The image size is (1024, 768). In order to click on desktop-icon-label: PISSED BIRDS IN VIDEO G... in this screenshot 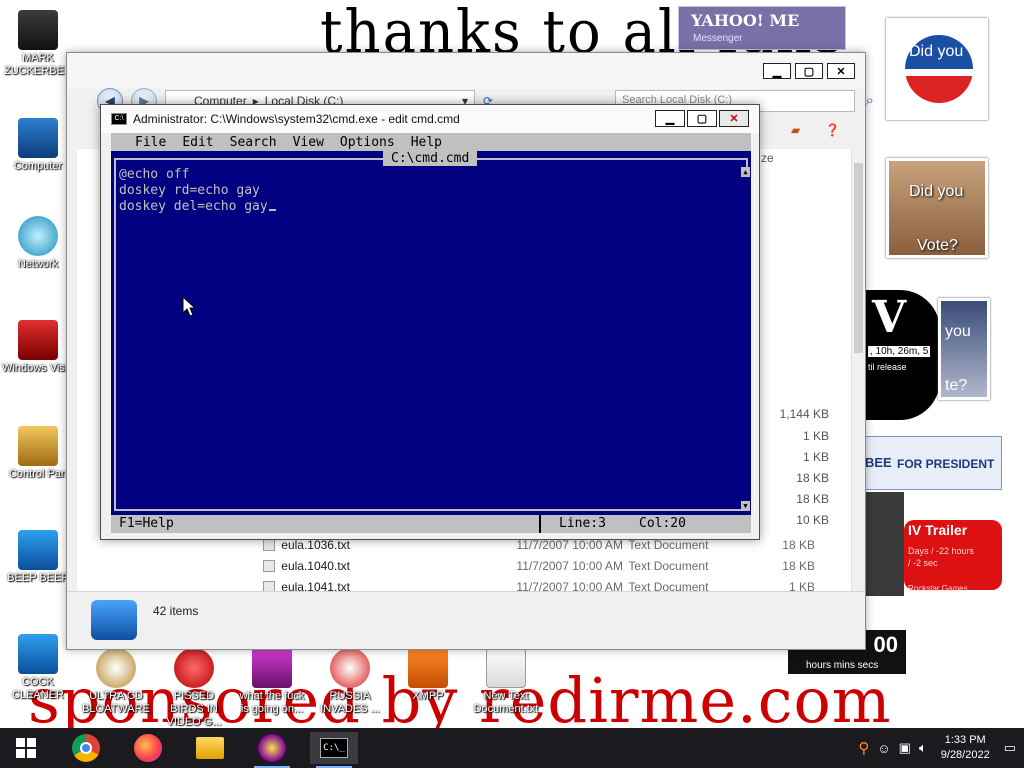, I will do `click(194, 709)`.